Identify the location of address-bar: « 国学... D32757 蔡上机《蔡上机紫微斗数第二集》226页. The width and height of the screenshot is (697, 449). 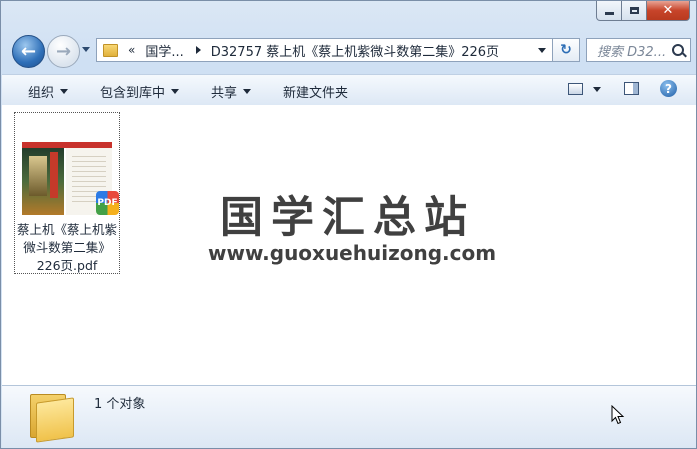
(324, 50).